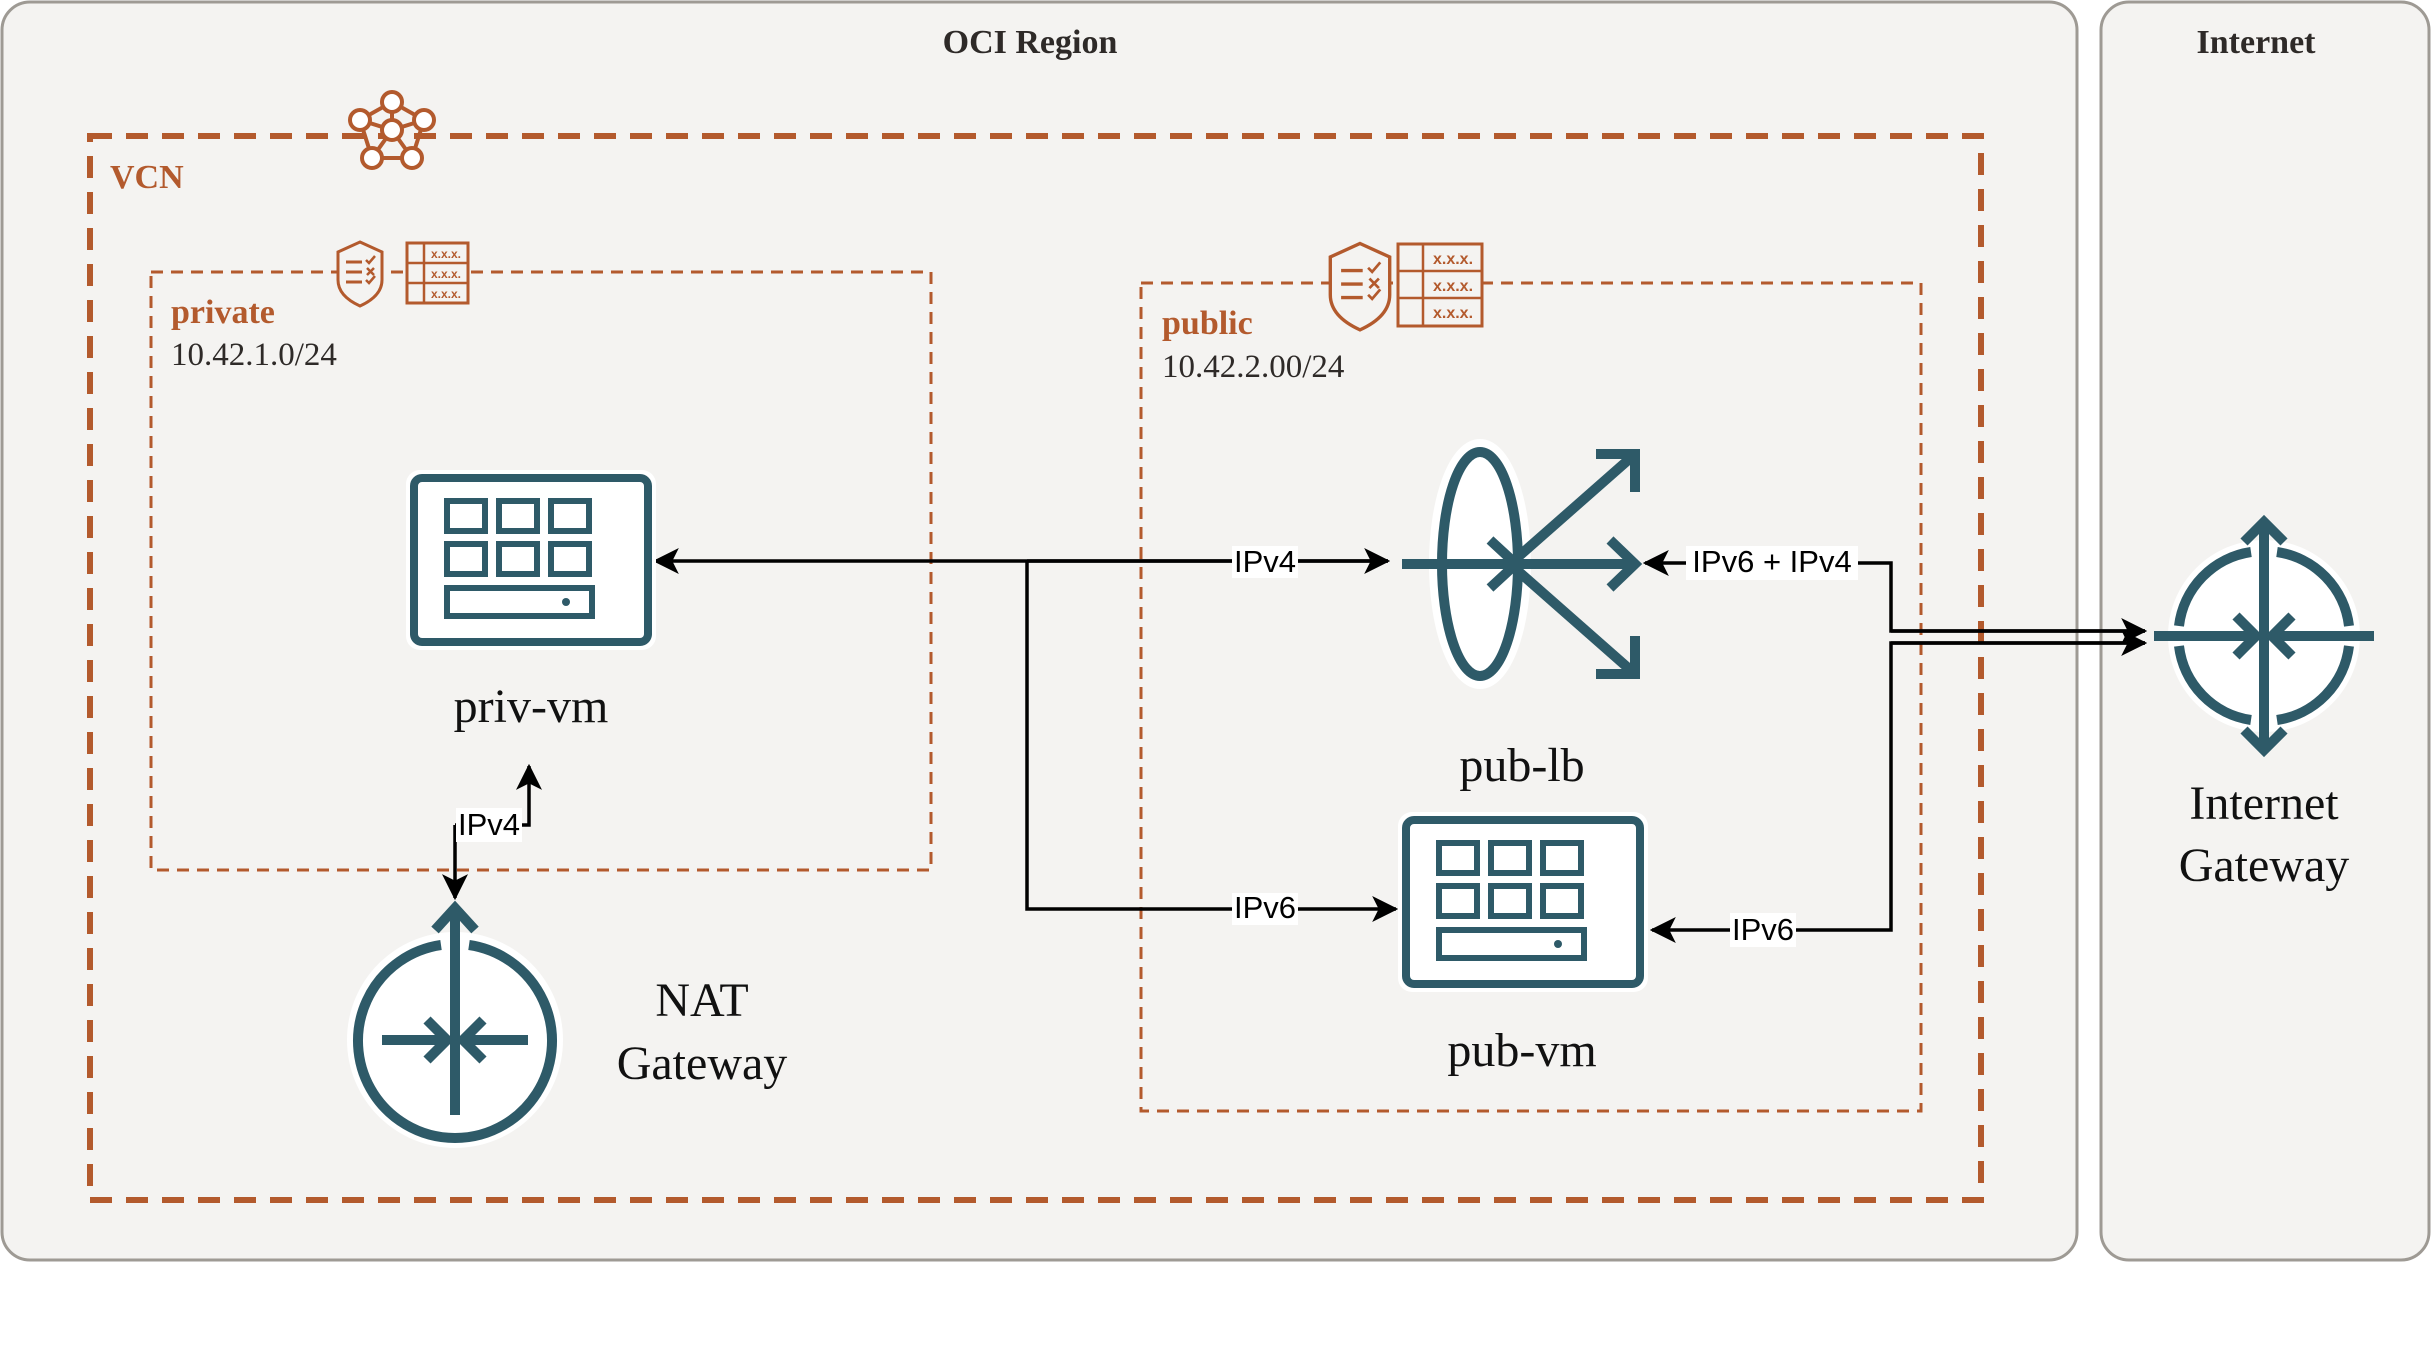  I want to click on oci-region-title: OCI Region, so click(1030, 42).